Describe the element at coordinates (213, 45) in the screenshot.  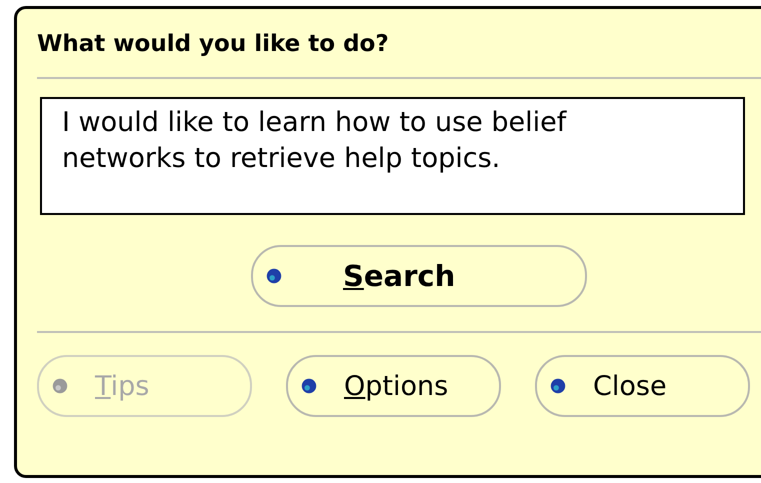
I see `balloon-title: What would you like to do?` at that location.